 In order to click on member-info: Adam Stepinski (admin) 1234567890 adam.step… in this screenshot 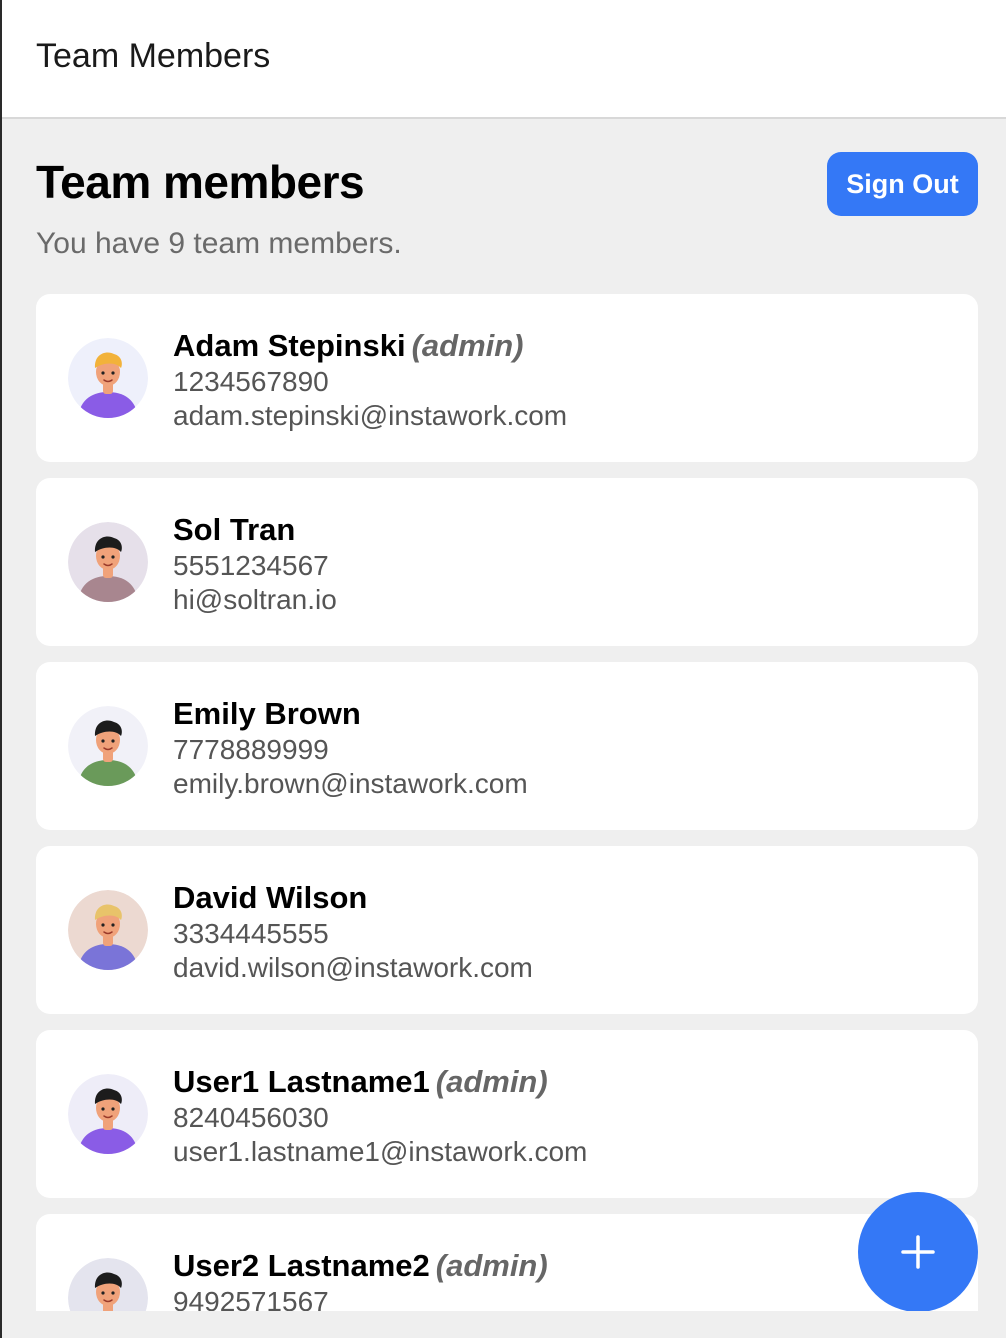, I will do `click(370, 380)`.